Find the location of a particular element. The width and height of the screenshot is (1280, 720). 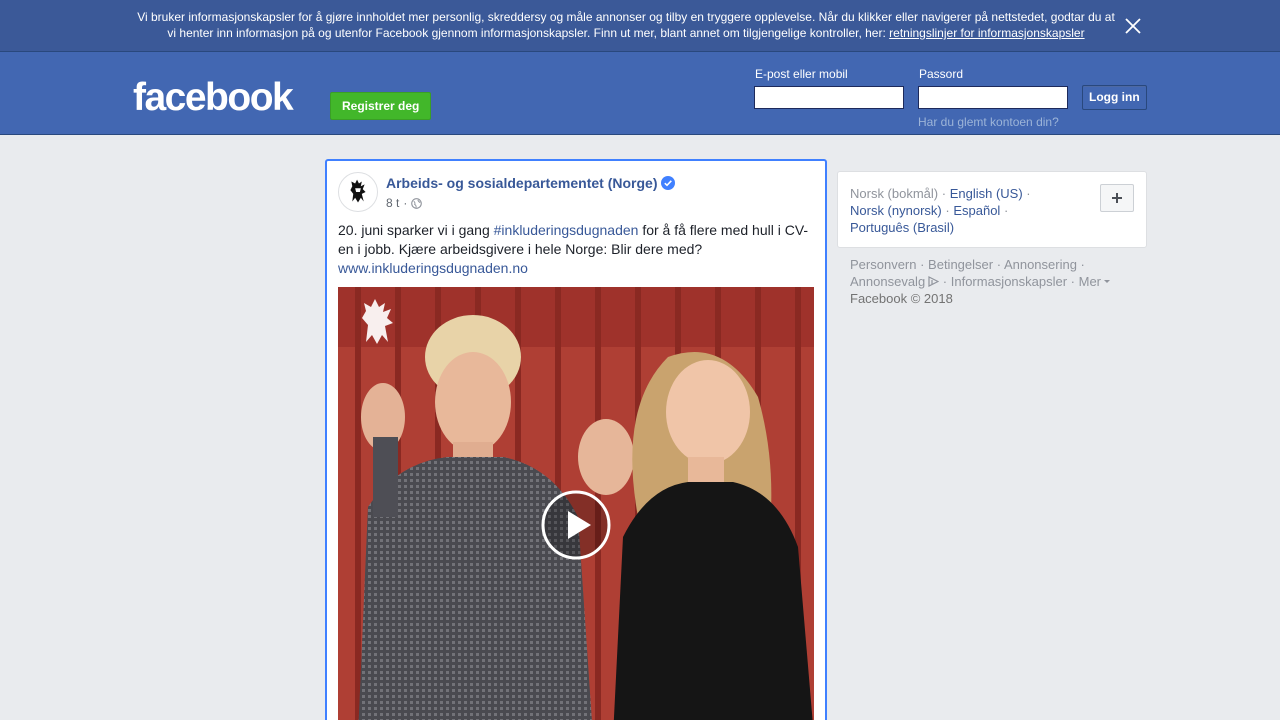

facebook-logo: facebook is located at coordinates (213, 98).